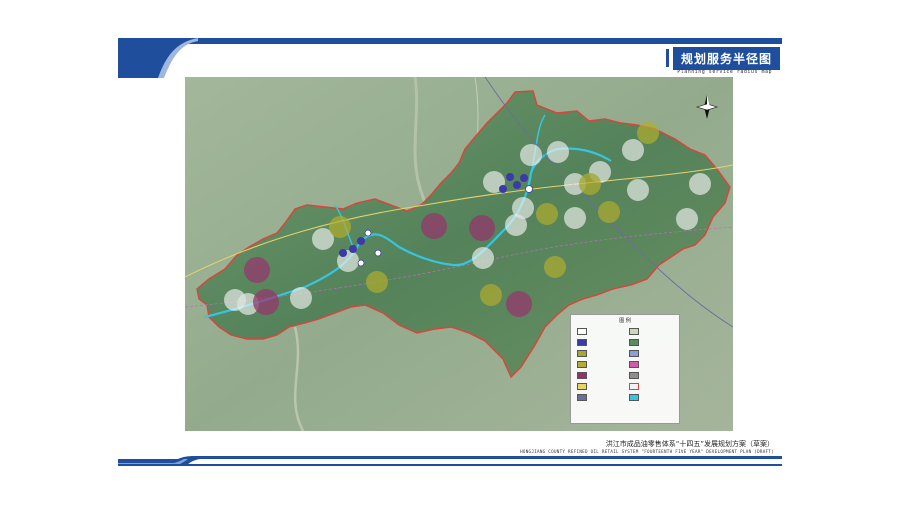  Describe the element at coordinates (724, 72) in the screenshot. I see `page-subtitle: Planning service radius map` at that location.